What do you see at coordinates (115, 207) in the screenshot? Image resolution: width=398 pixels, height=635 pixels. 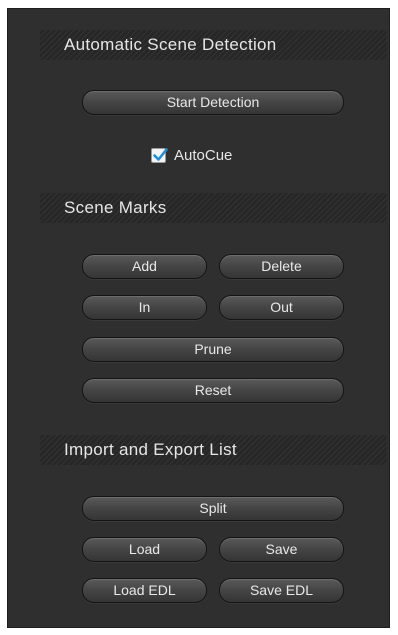 I see `section-title: Scene Marks` at bounding box center [115, 207].